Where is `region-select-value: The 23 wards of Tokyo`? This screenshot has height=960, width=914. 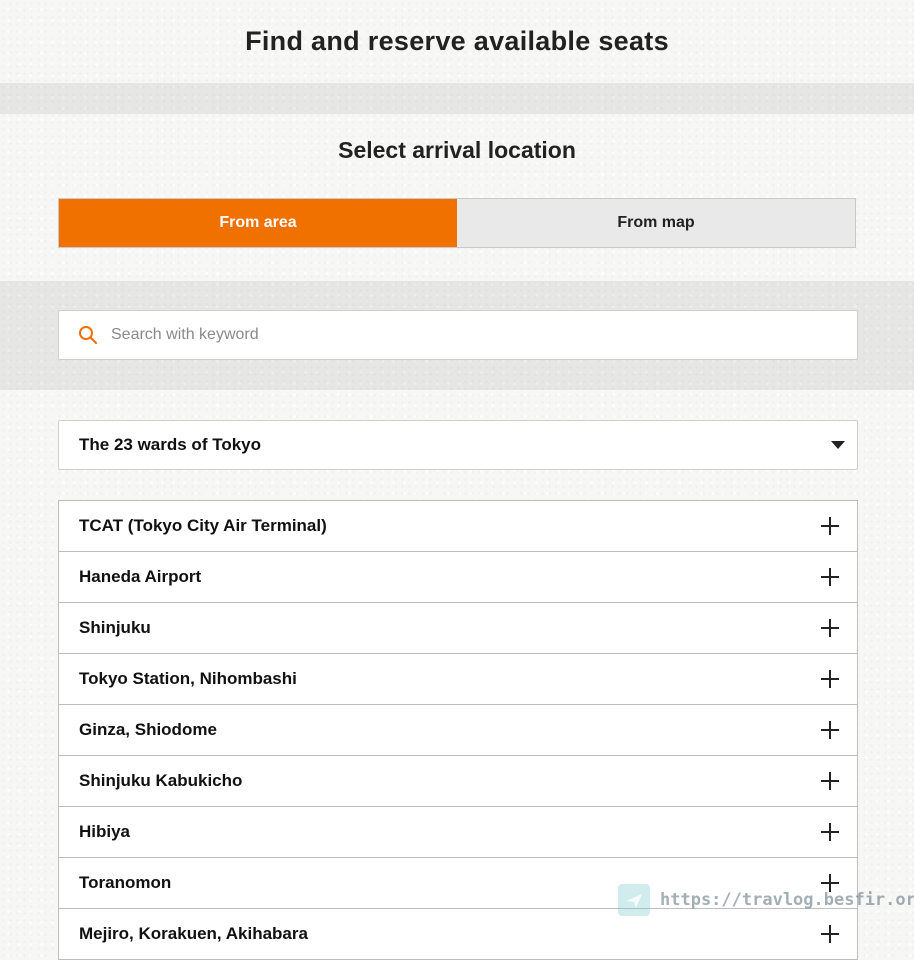 region-select-value: The 23 wards of Tokyo is located at coordinates (170, 444).